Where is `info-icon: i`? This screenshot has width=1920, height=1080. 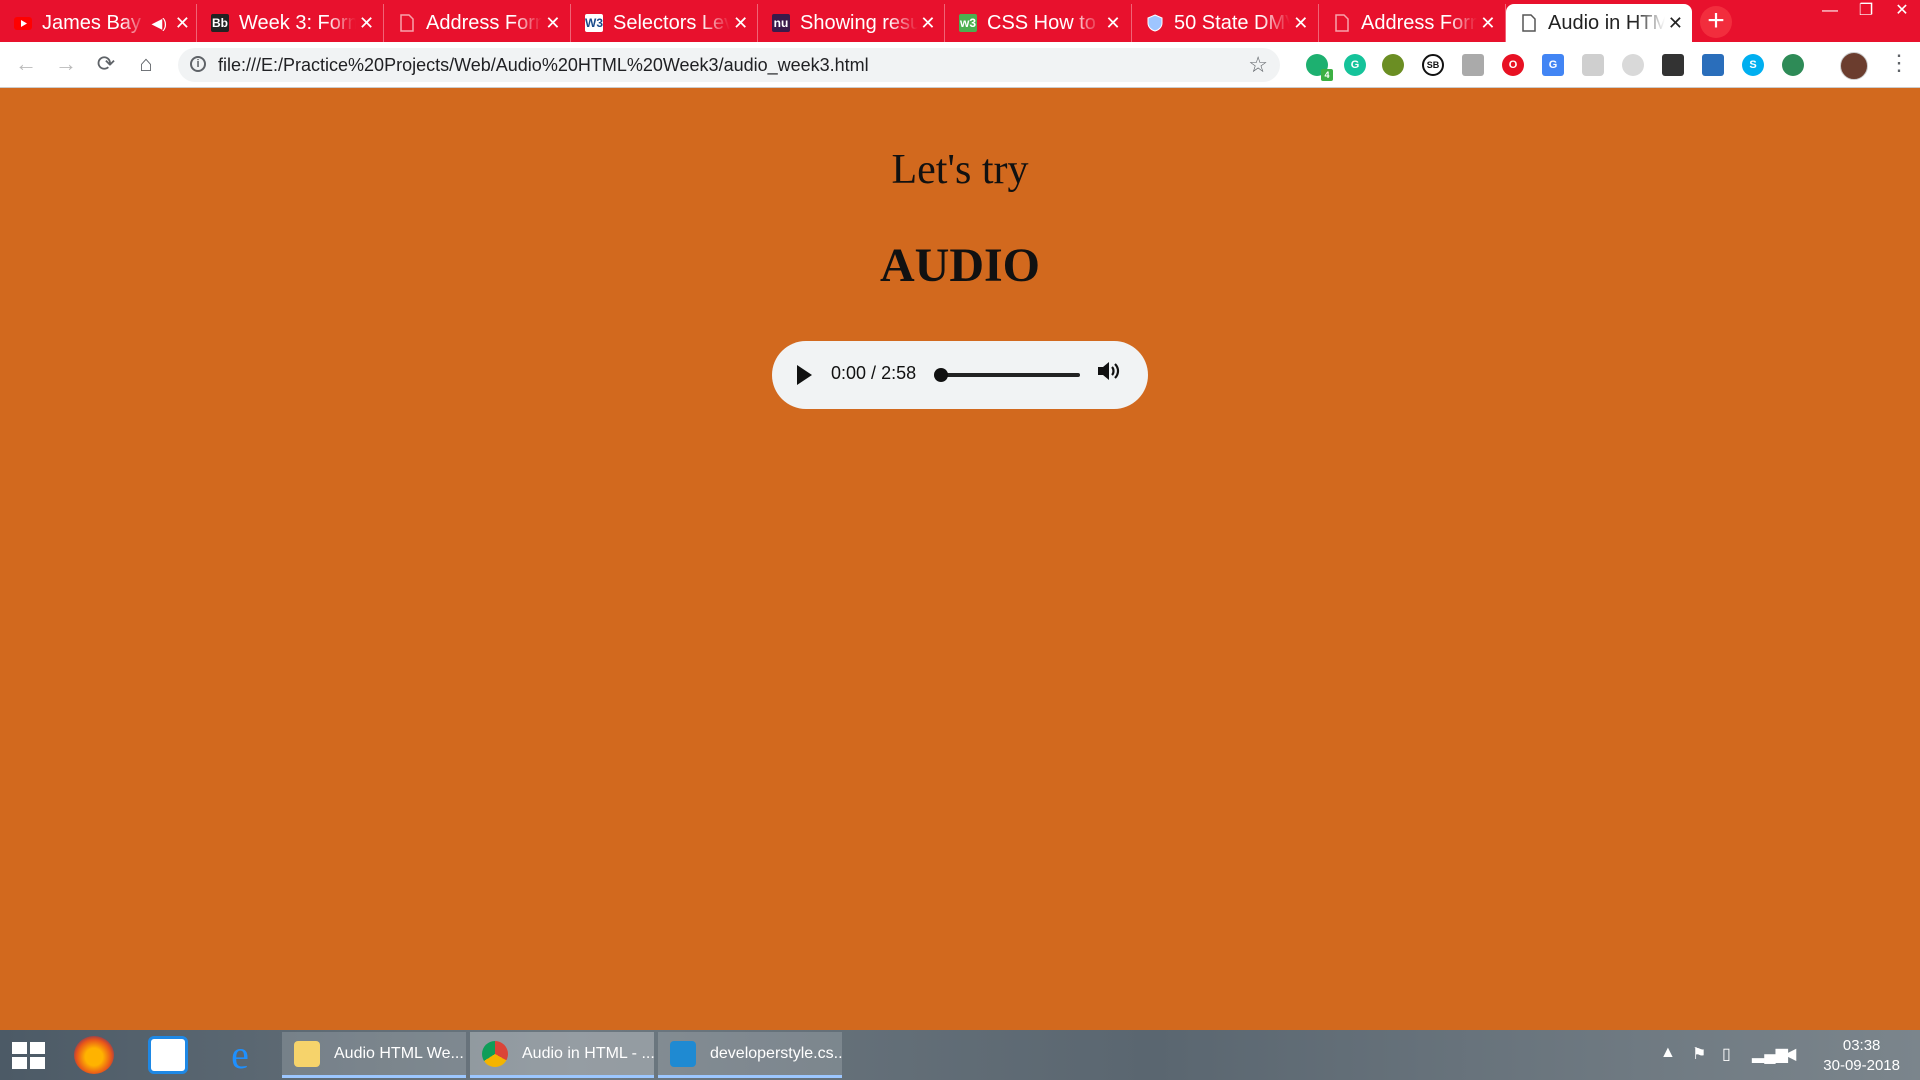
info-icon: i is located at coordinates (198, 64).